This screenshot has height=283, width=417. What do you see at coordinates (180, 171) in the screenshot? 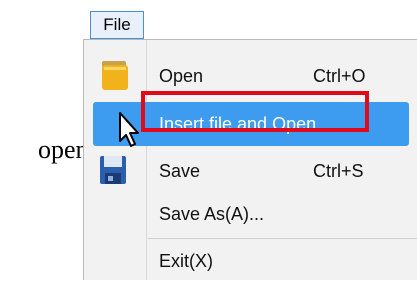
I see `menu-item-label: Save` at bounding box center [180, 171].